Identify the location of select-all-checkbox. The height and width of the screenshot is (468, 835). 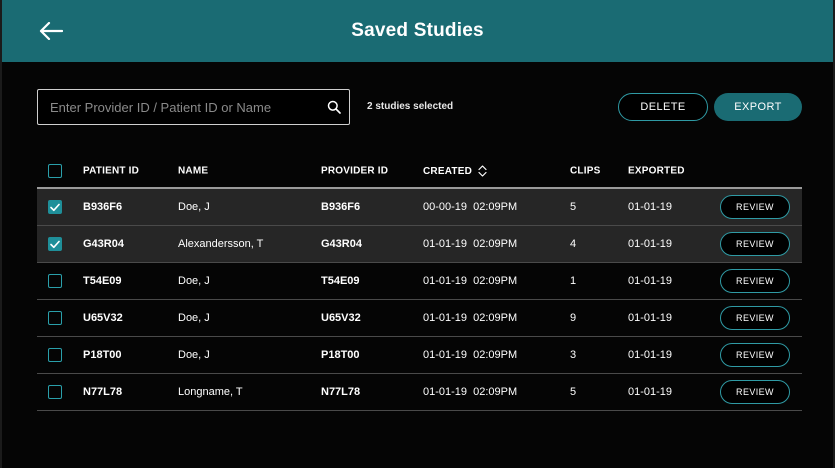
(55, 171).